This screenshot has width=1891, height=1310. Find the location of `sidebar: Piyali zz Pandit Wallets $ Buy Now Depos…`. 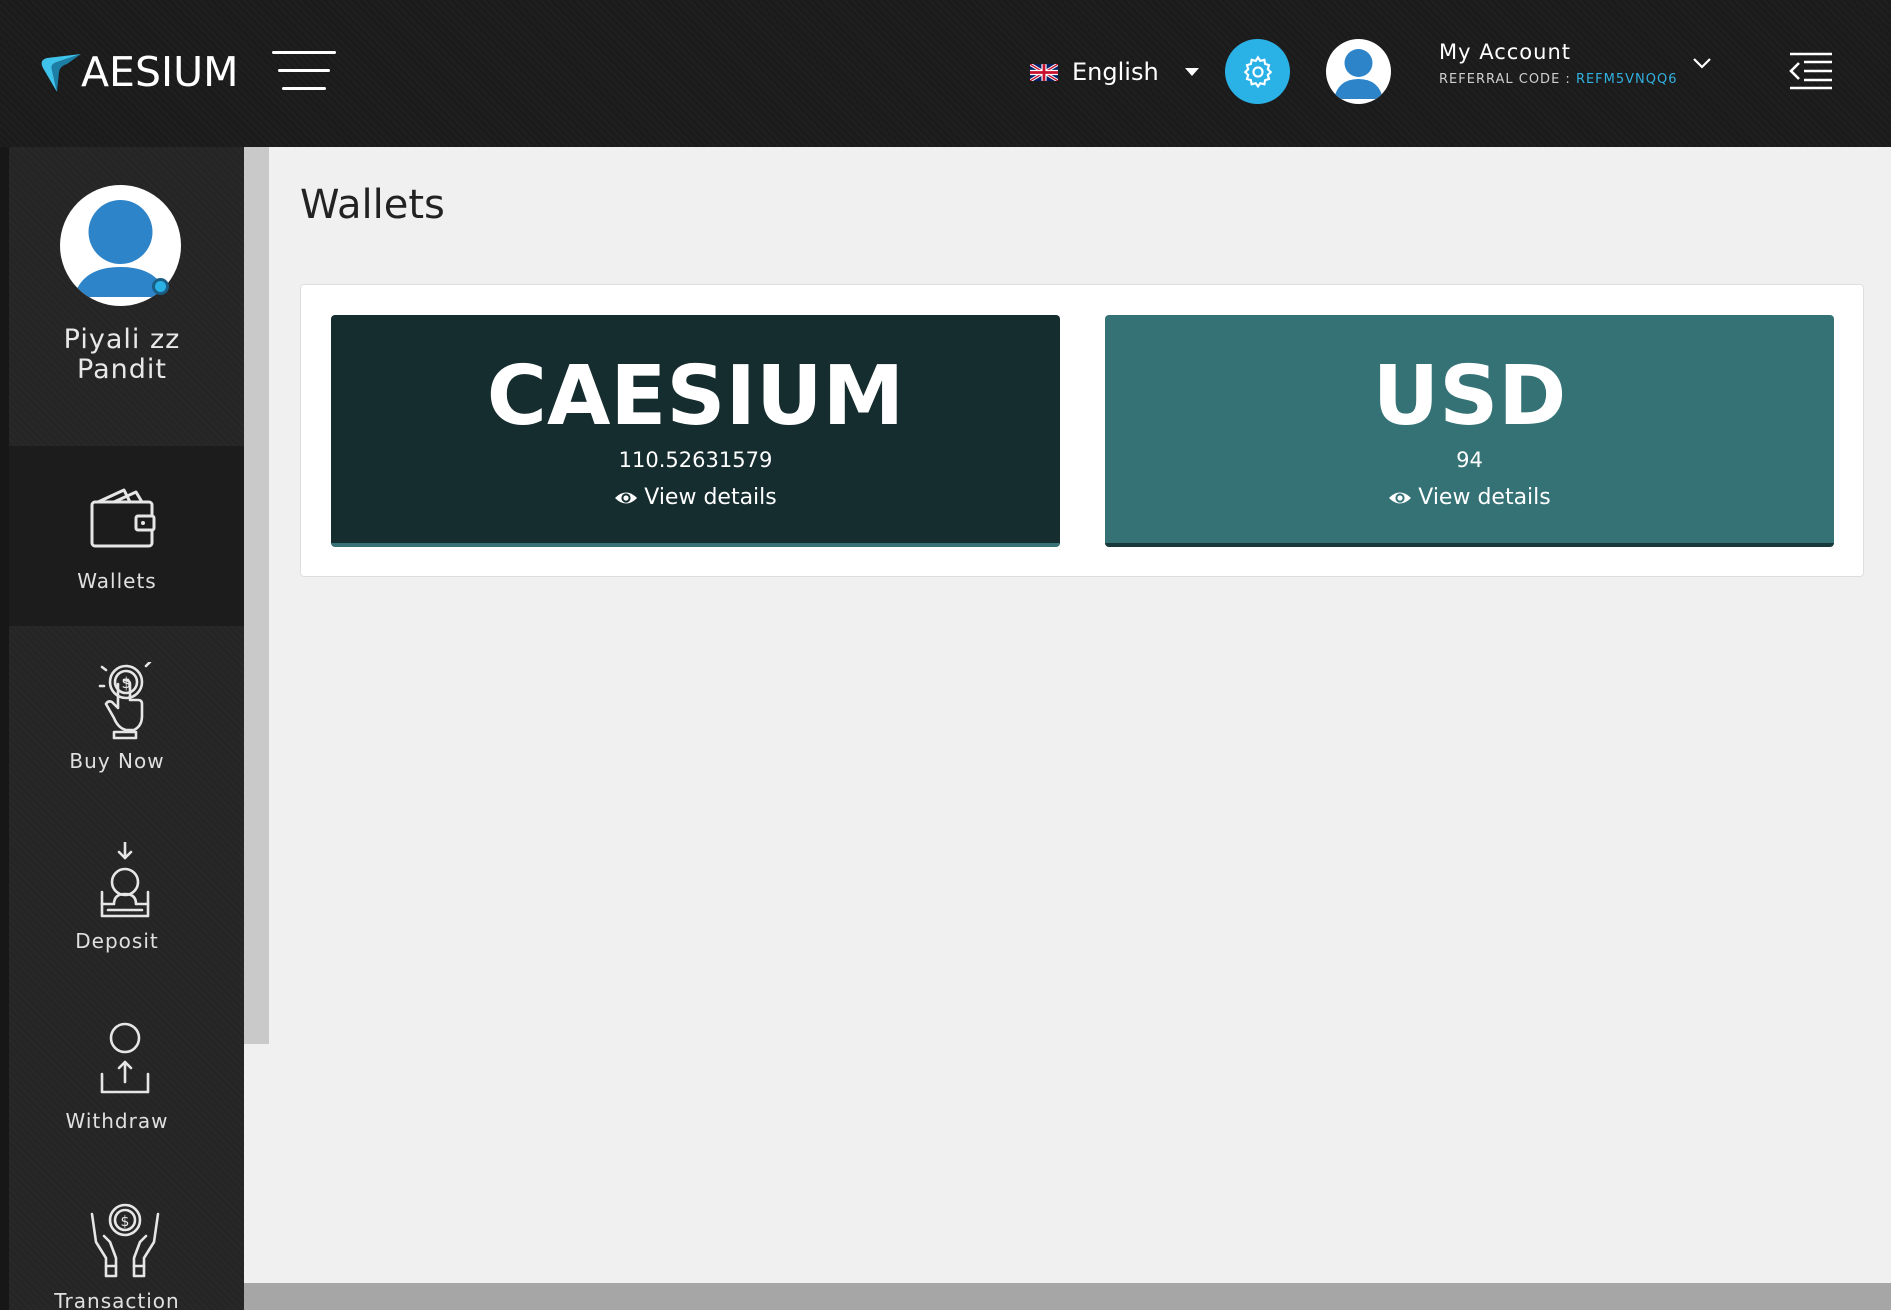

sidebar: Piyali zz Pandit Wallets $ Buy Now Depos… is located at coordinates (122, 728).